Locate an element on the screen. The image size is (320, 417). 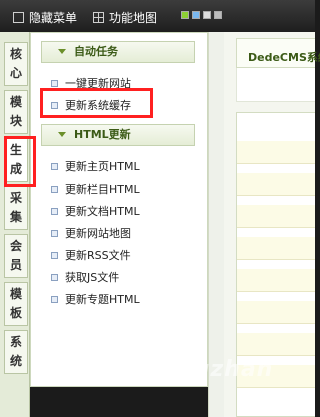
theme-swatch-green is located at coordinates (185, 15).